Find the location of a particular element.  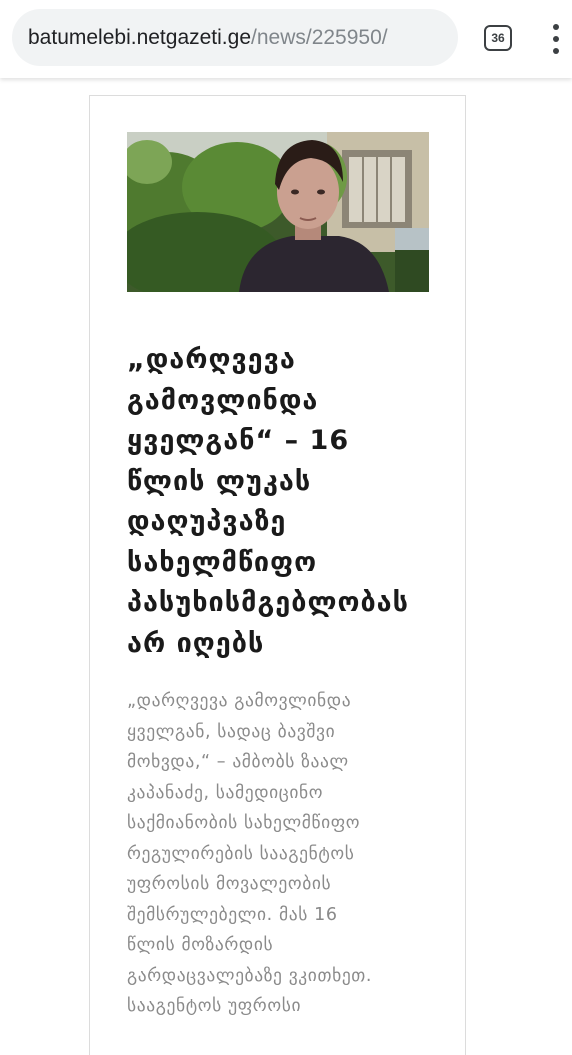

url-path: /news/225950/ is located at coordinates (319, 37).